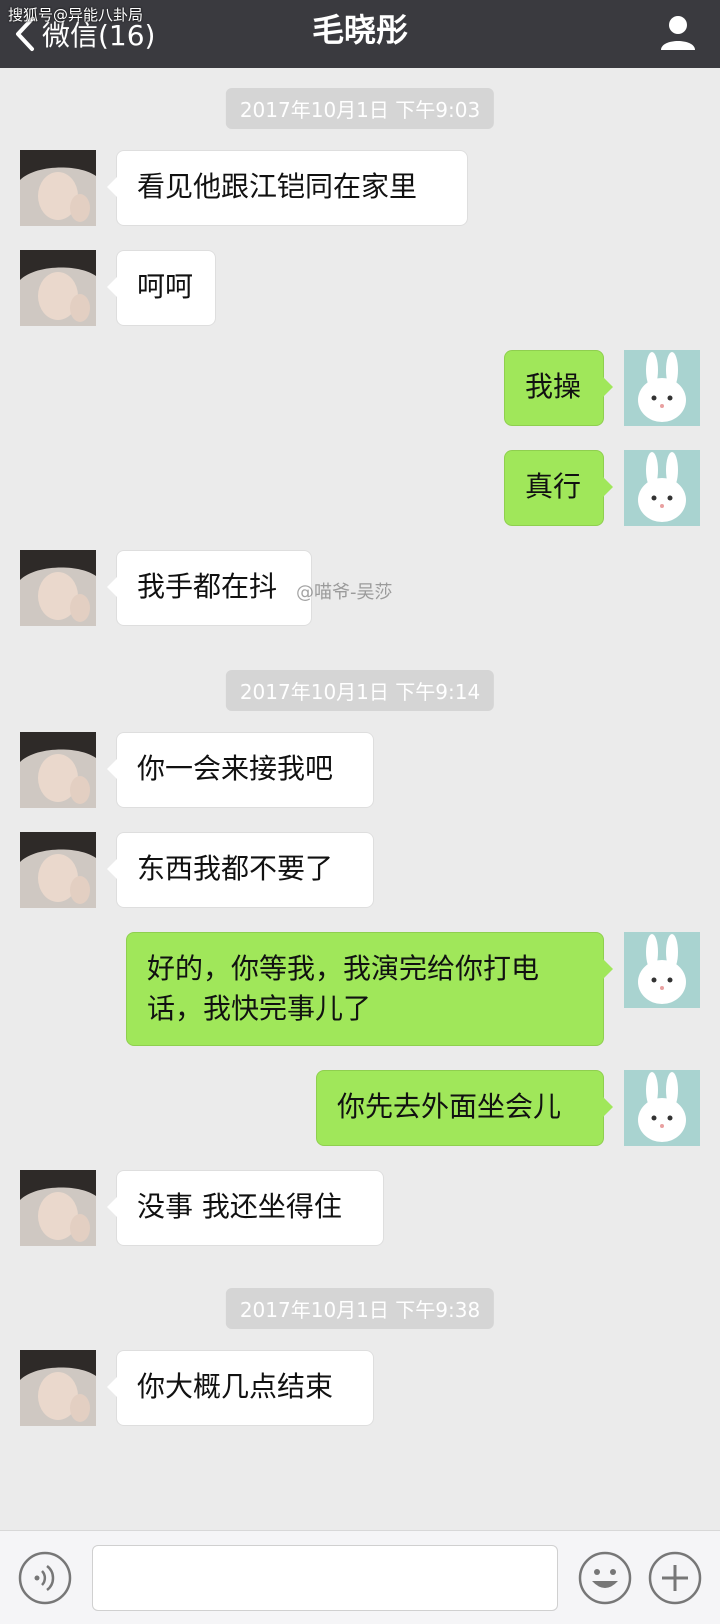  I want to click on person-icon, so click(678, 36).